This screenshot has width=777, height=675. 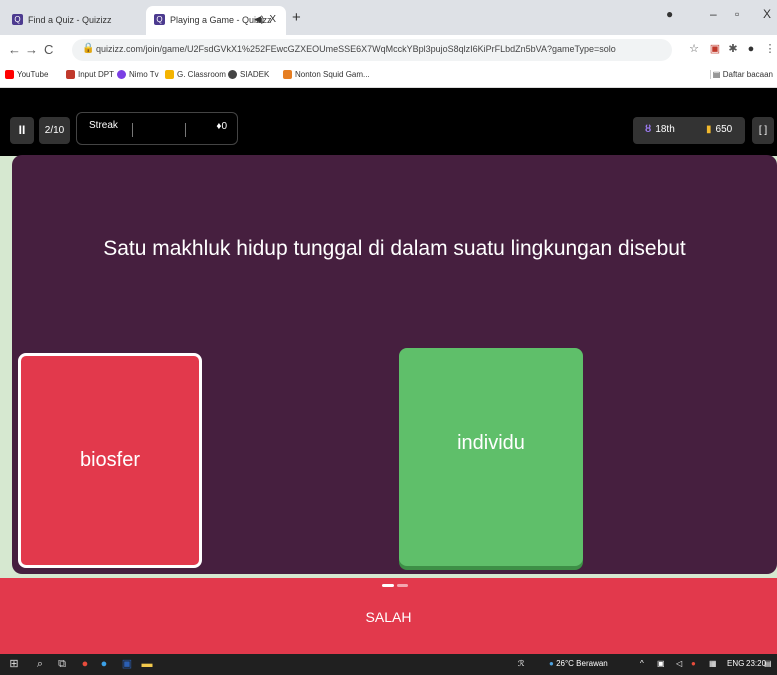 I want to click on progress-dot-active, so click(x=388, y=585).